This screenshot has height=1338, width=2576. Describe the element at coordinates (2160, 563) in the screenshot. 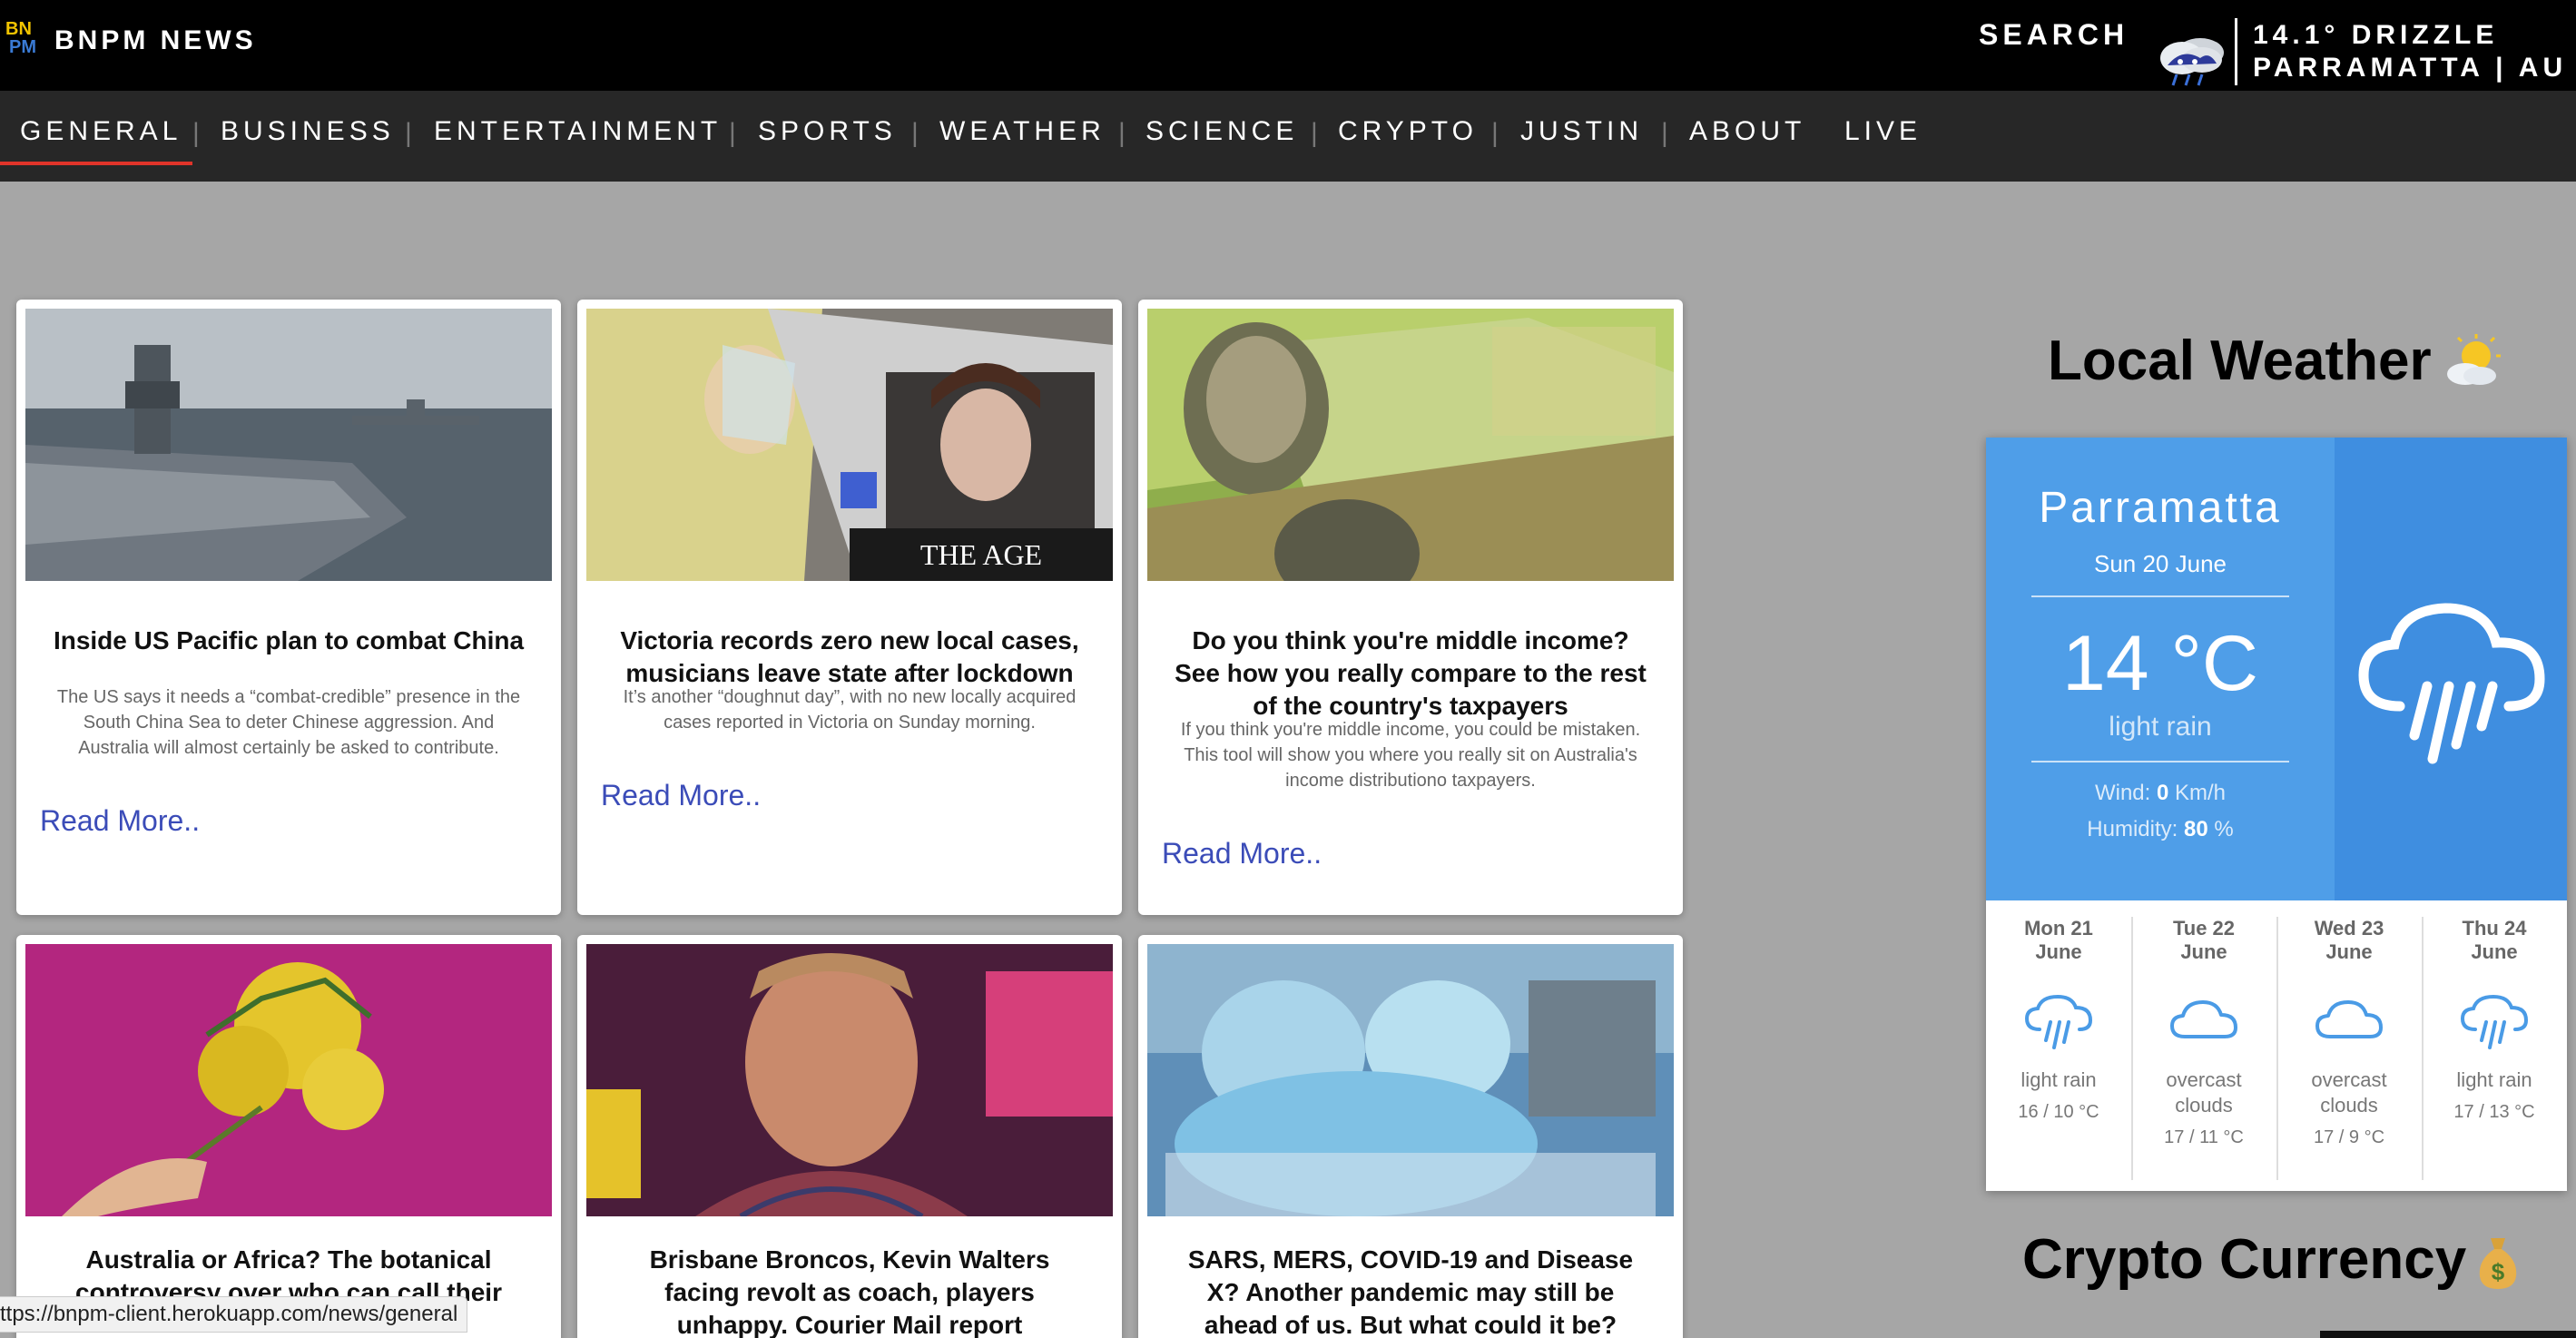

I see `weather-date: Sun 20 June` at that location.